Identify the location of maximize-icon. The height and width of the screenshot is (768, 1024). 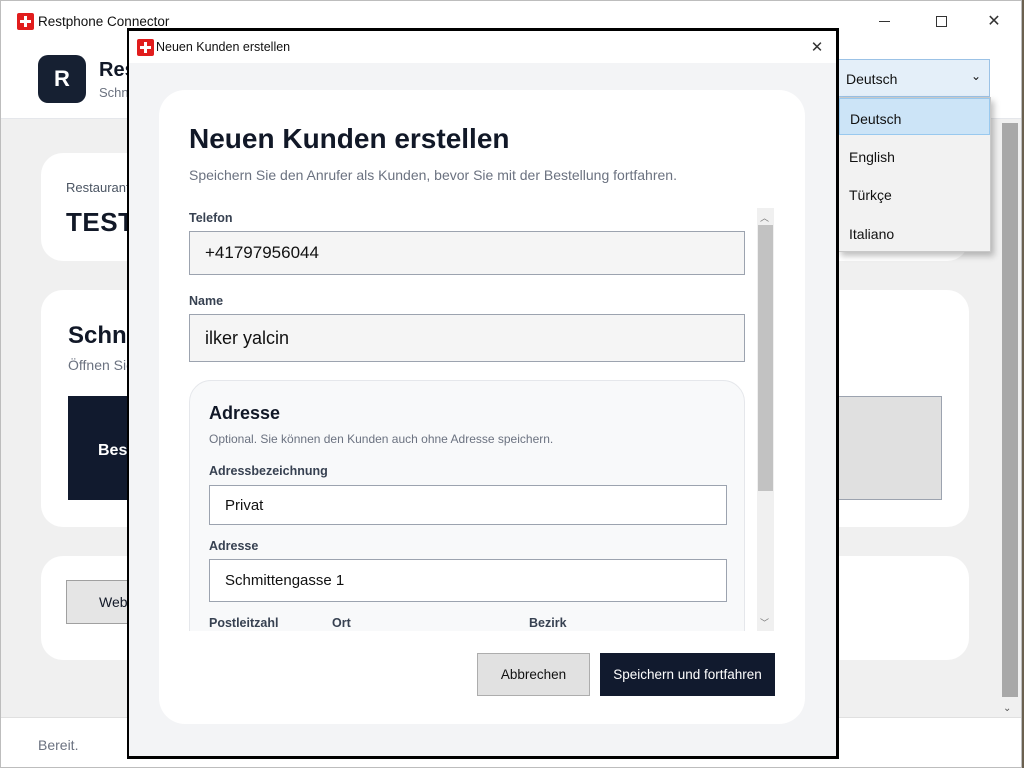
(942, 21).